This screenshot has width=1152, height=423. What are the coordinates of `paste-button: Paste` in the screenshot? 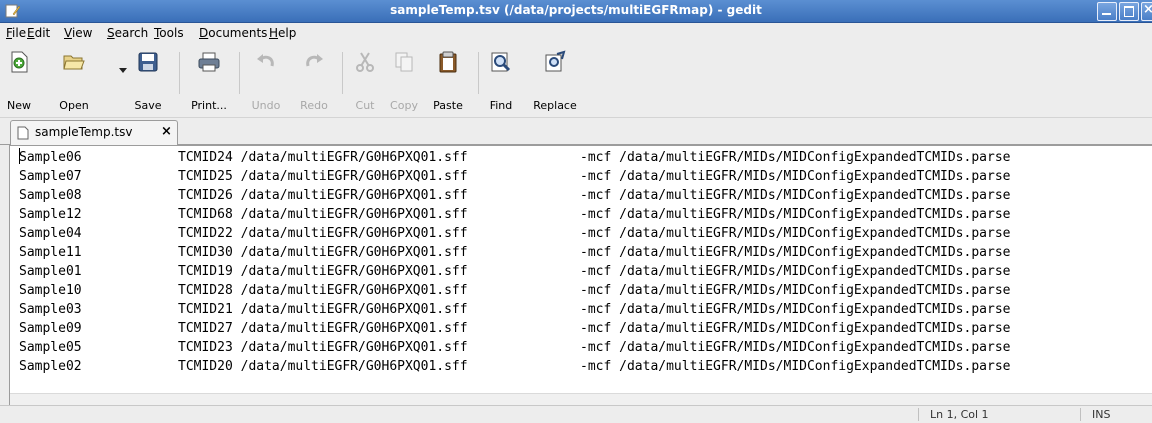 It's located at (448, 80).